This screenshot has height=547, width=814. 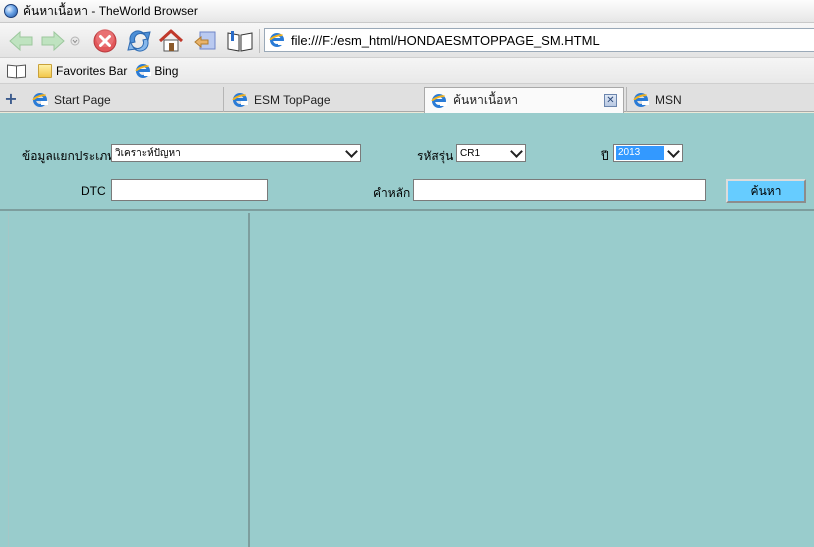 I want to click on close-tab-button: ✕, so click(x=610, y=100).